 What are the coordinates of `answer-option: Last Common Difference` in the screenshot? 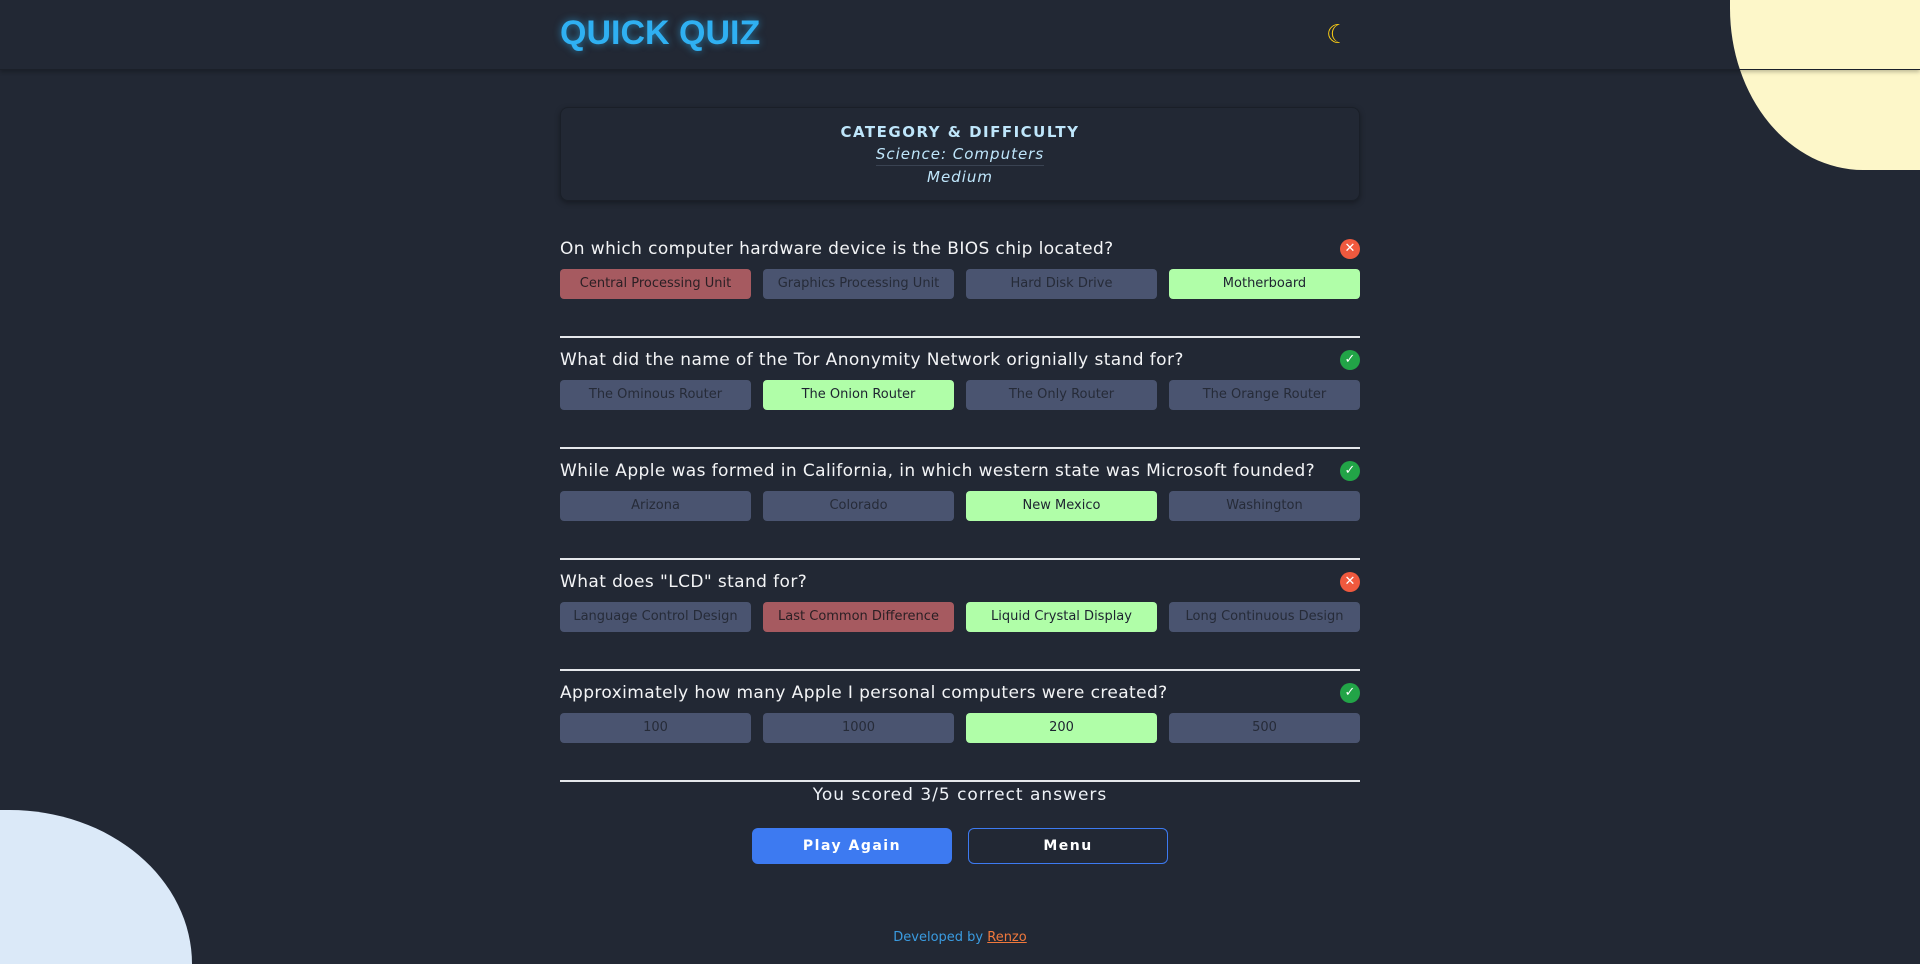 It's located at (858, 617).